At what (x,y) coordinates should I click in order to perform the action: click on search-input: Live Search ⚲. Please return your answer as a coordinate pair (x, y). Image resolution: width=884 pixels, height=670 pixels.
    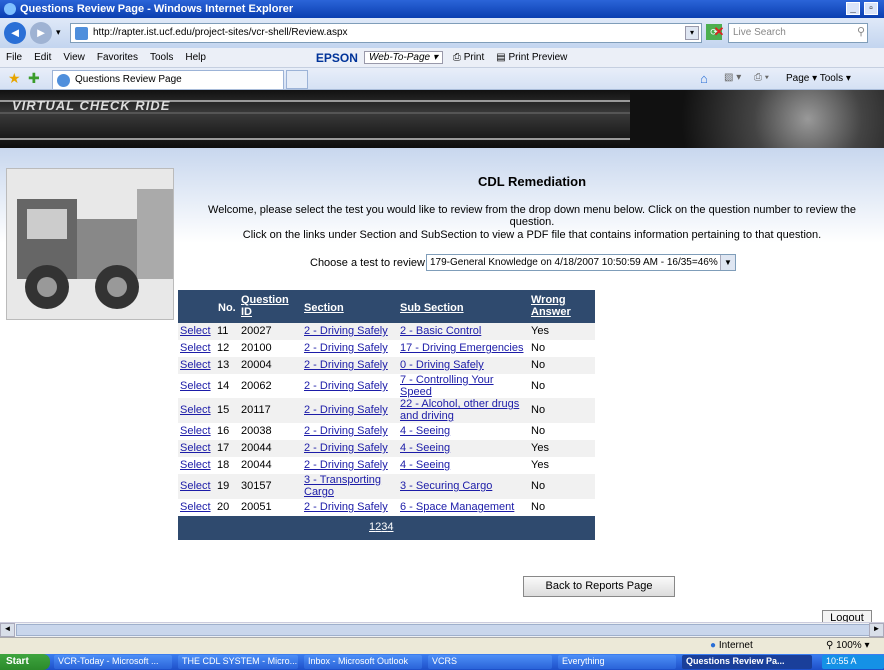
    Looking at the image, I should click on (798, 33).